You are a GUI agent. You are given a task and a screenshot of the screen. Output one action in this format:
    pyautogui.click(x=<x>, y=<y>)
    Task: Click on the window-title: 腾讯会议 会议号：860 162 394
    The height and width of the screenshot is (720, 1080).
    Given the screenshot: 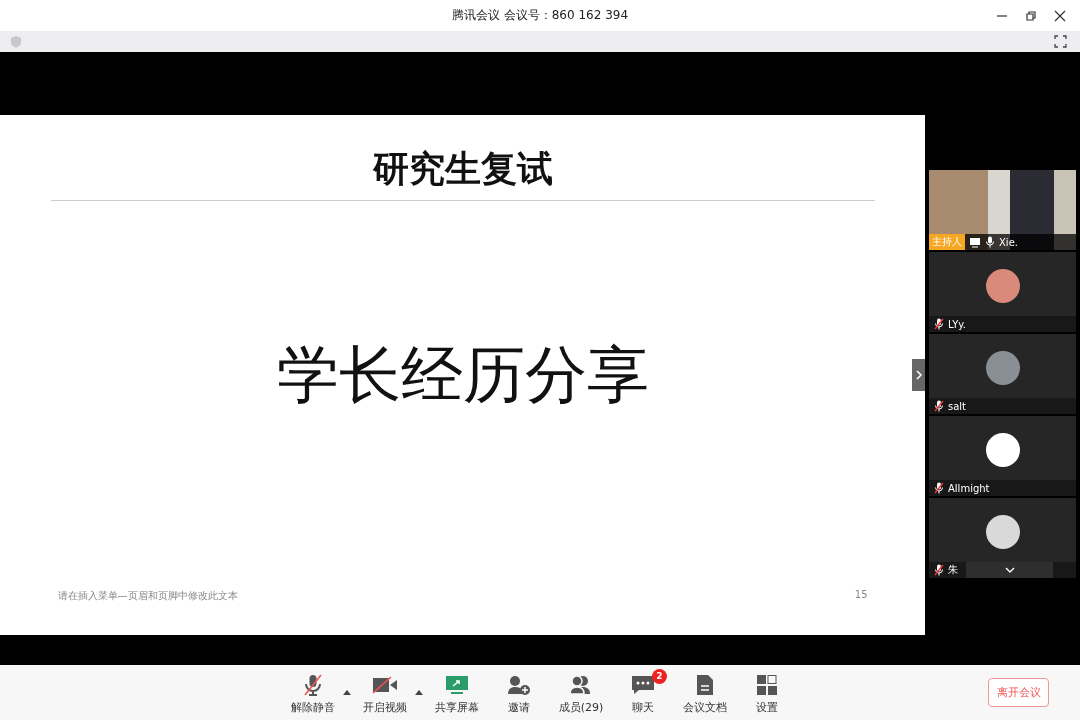 What is the action you would take?
    pyautogui.click(x=540, y=15)
    